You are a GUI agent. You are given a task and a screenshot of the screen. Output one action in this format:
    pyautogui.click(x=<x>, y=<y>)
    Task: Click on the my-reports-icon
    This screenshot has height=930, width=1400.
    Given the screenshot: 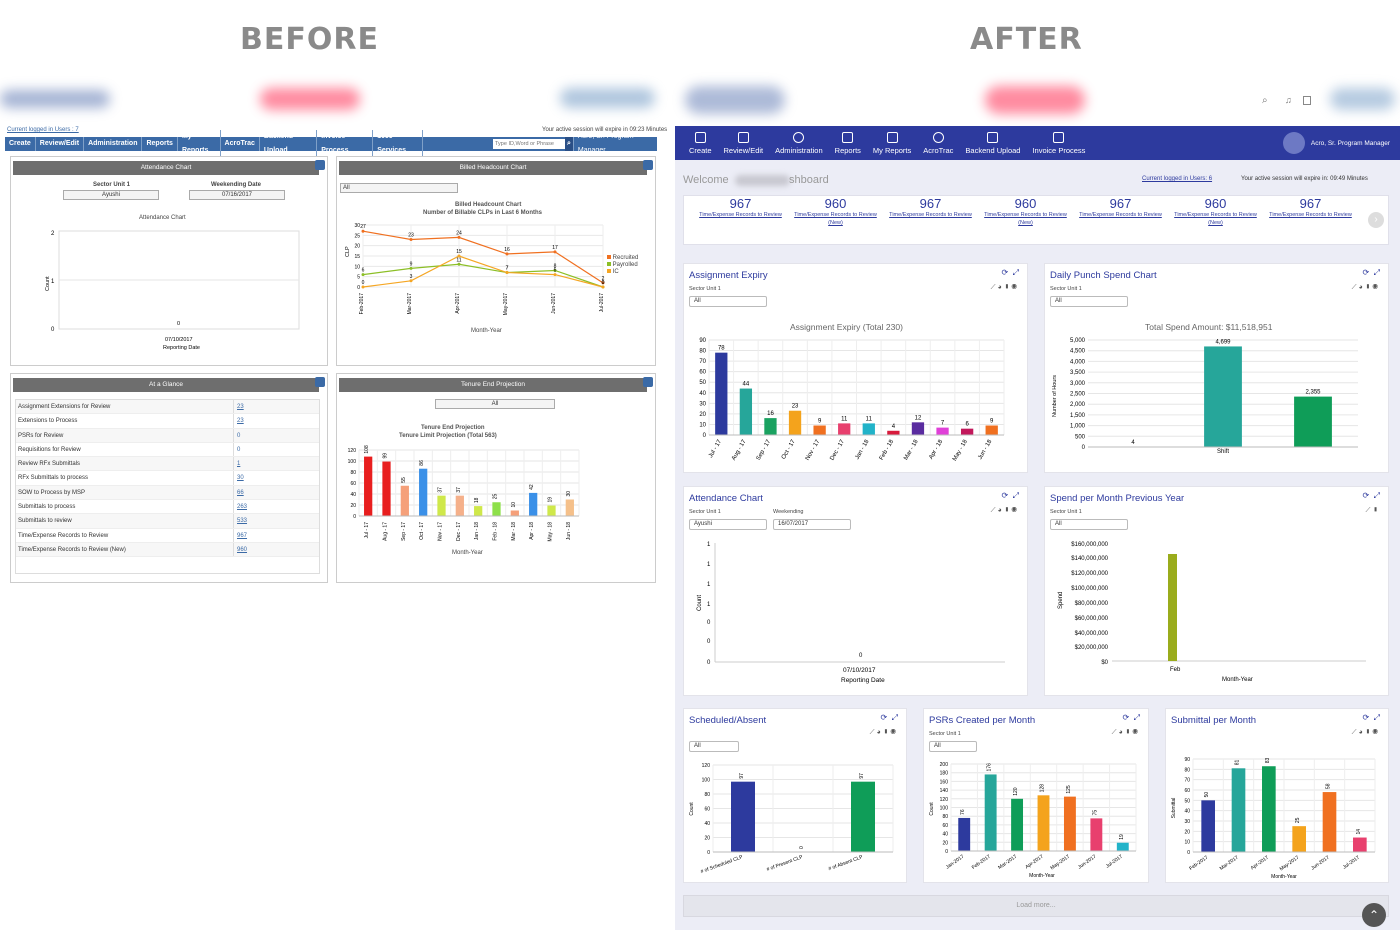 What is the action you would take?
    pyautogui.click(x=892, y=137)
    